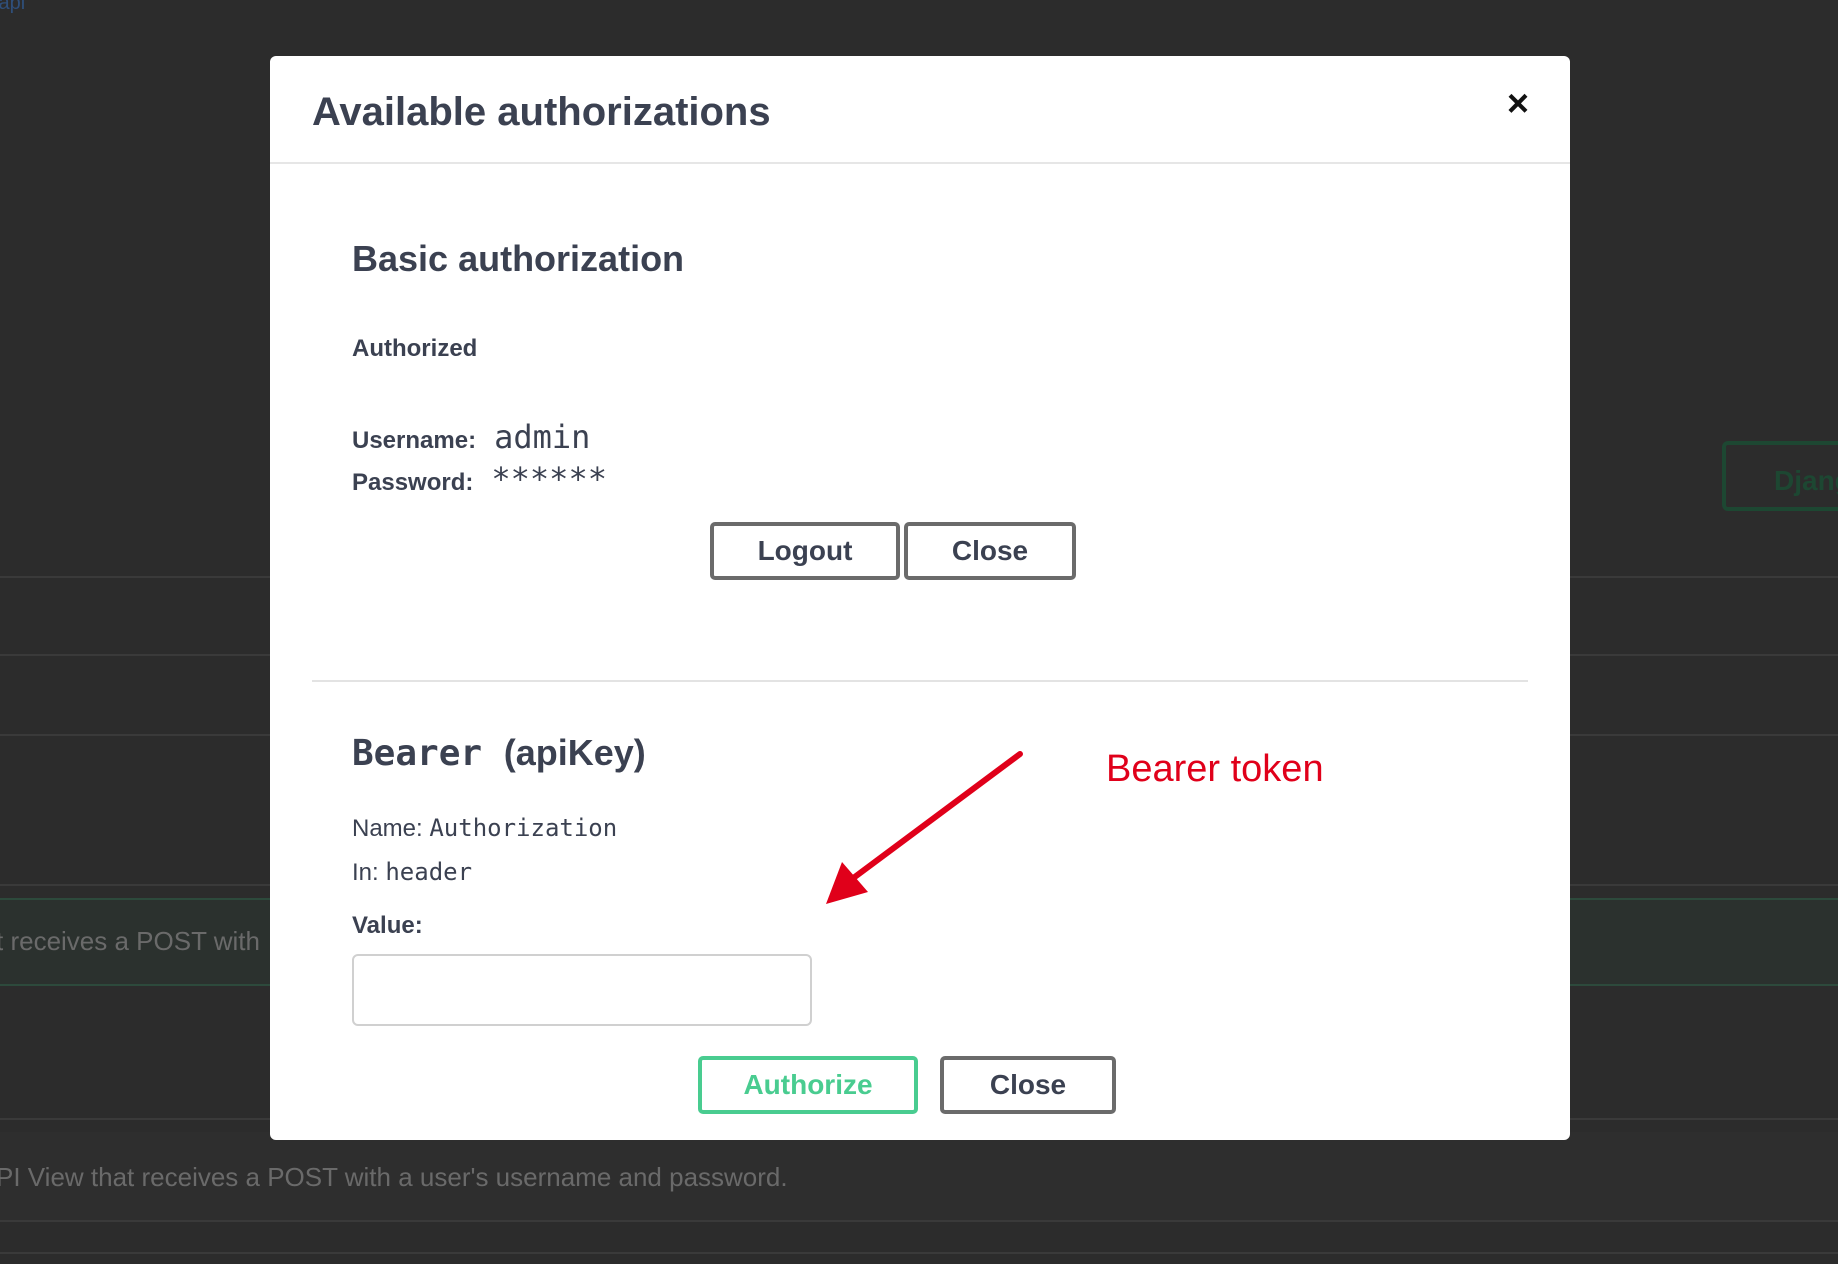 This screenshot has width=1838, height=1264. What do you see at coordinates (479, 479) in the screenshot?
I see `password-row: Password: ******` at bounding box center [479, 479].